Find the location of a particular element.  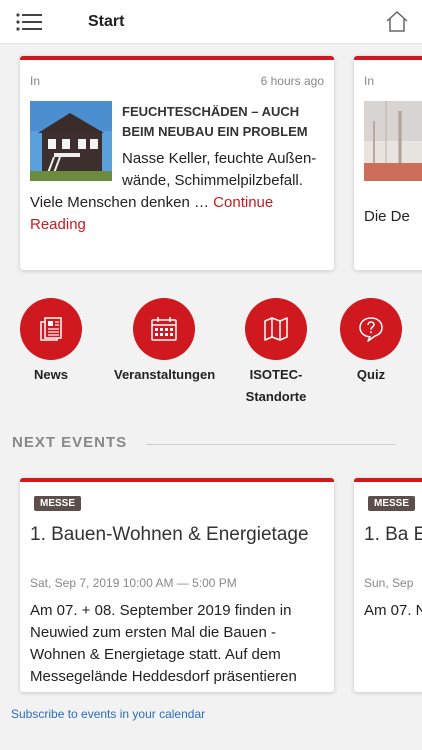

category-veranstaltungen: Veranstaltungen is located at coordinates (165, 342).